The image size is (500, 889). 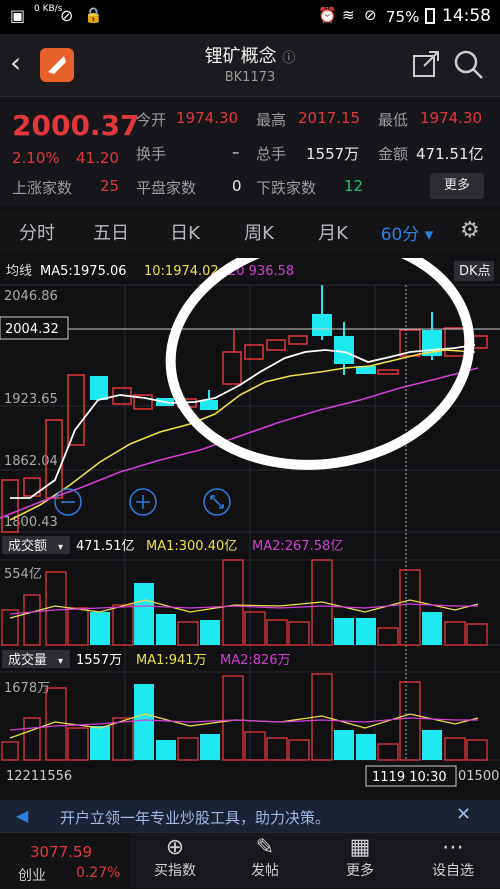 I want to click on clock: 14:58, so click(x=466, y=16).